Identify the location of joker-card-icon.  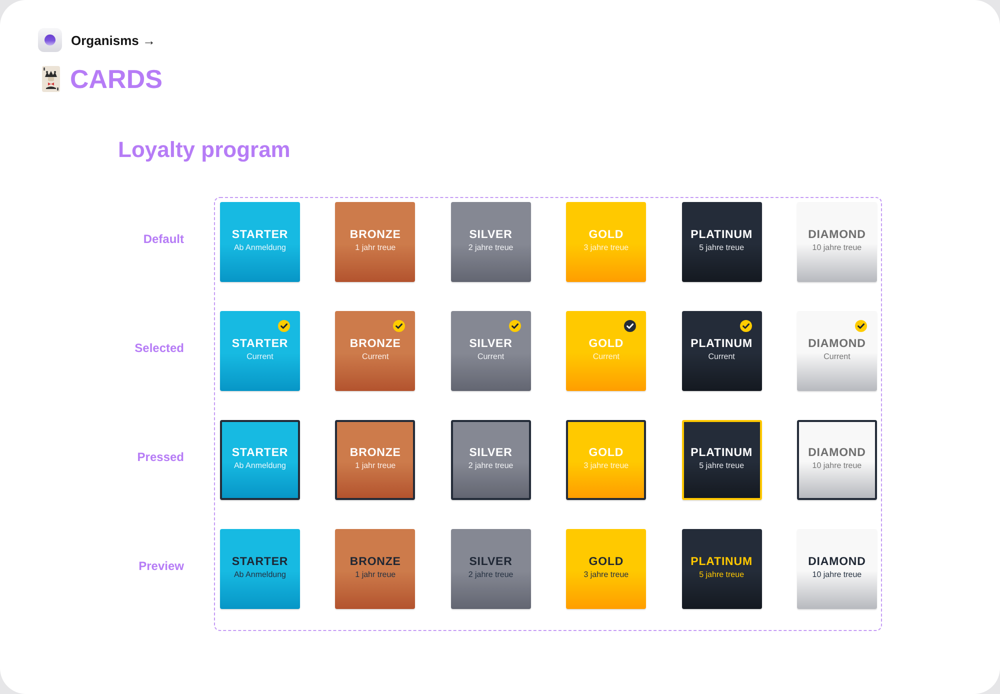
(51, 79).